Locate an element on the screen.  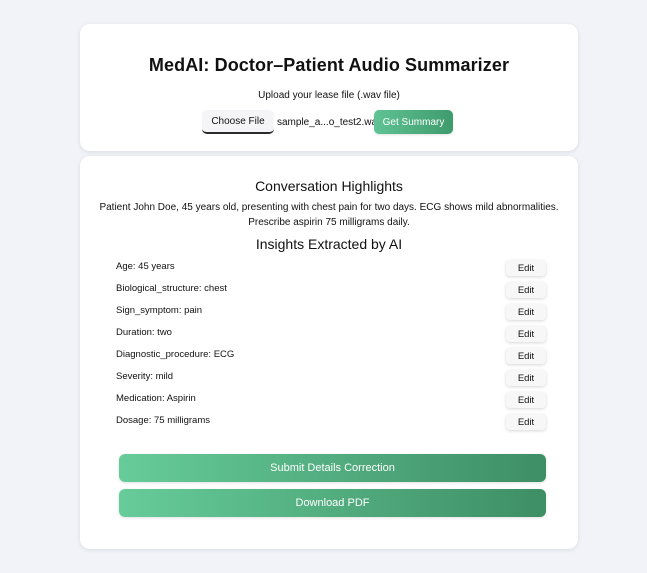
insight-row-duration: Duration: two Edit is located at coordinates (331, 335).